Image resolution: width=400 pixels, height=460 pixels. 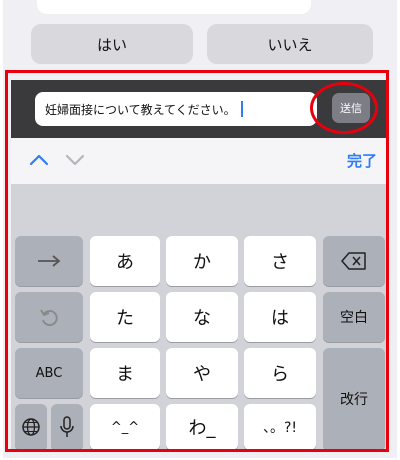 I want to click on return-key-label: 改行, so click(x=354, y=400).